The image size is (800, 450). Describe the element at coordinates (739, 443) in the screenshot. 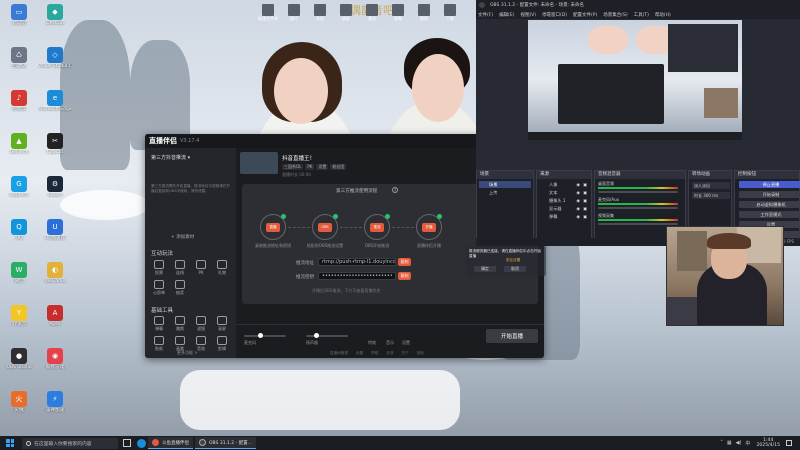

I see `volume-icon: ◀)` at that location.